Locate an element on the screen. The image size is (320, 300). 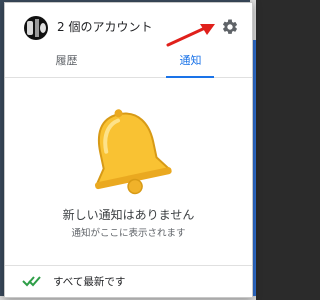
gear-icon is located at coordinates (230, 27).